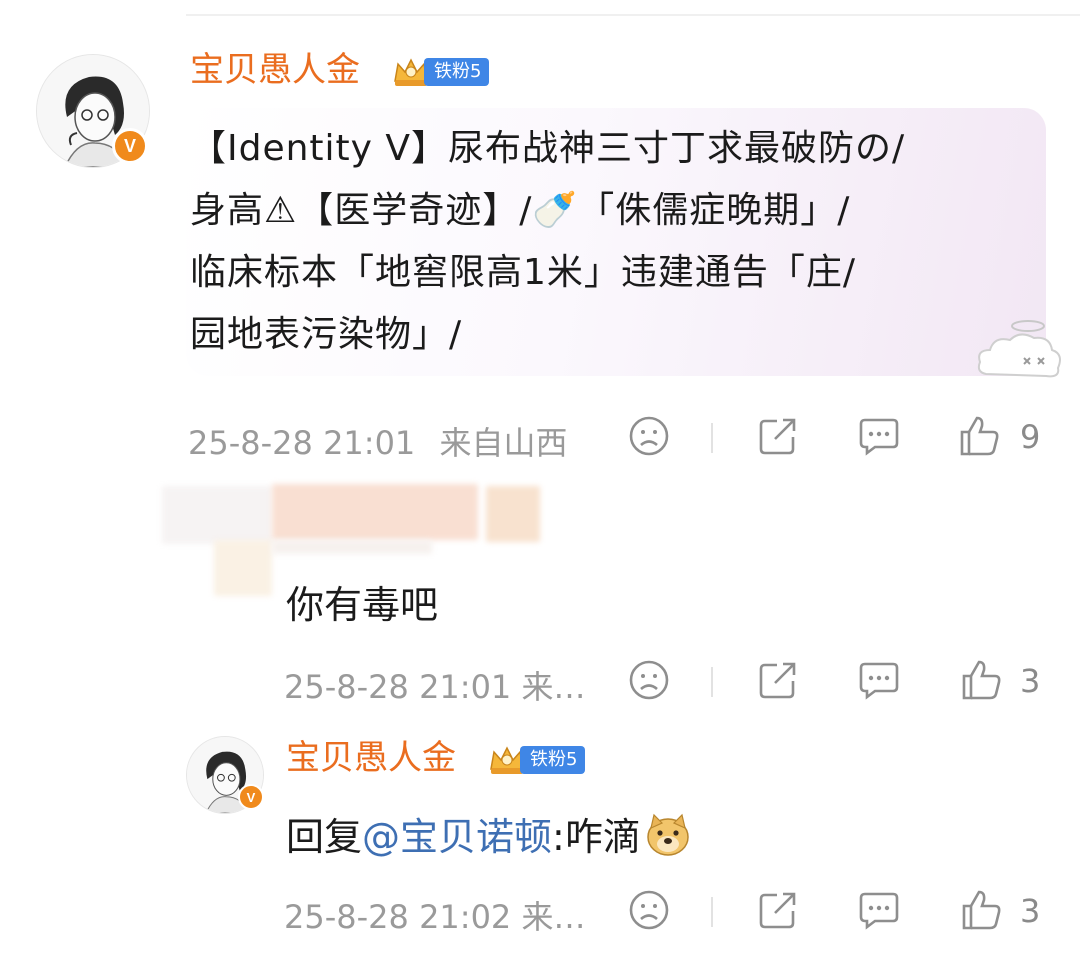 This screenshot has height=964, width=1080. Describe the element at coordinates (523, 272) in the screenshot. I see `comment-line: 临床标本「地窖限高1米」违建通告「庄/` at that location.